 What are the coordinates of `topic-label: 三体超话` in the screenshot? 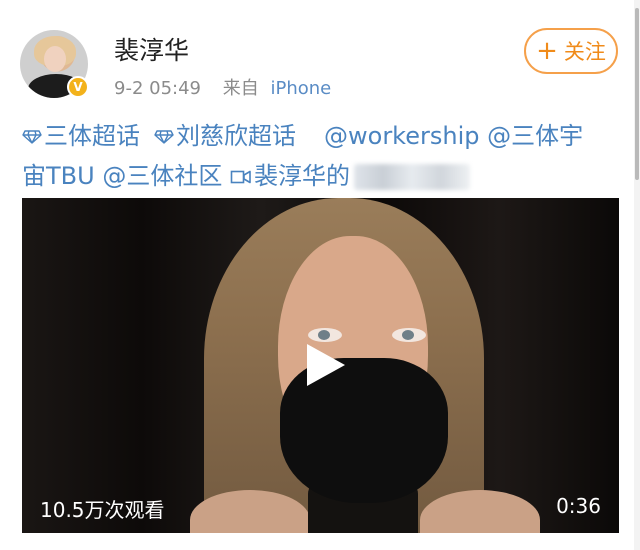 It's located at (92, 136).